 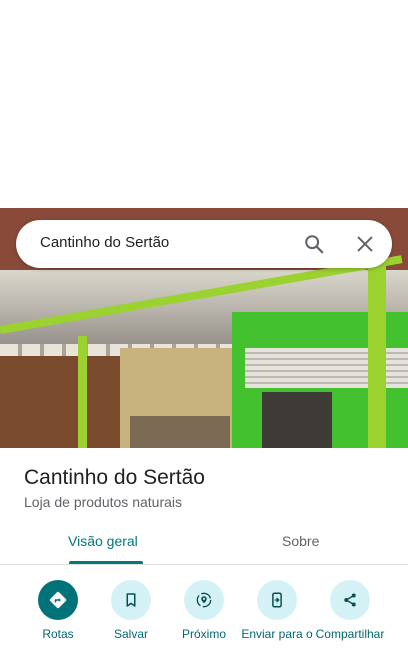 I want to click on nearby-button: Próximo, so click(x=204, y=611).